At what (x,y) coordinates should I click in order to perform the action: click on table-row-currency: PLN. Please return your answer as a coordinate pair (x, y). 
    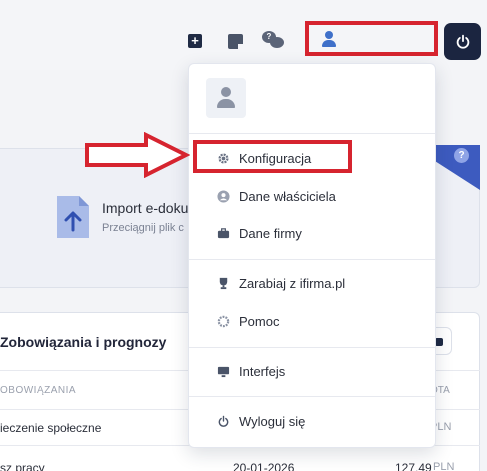
    Looking at the image, I should click on (444, 466).